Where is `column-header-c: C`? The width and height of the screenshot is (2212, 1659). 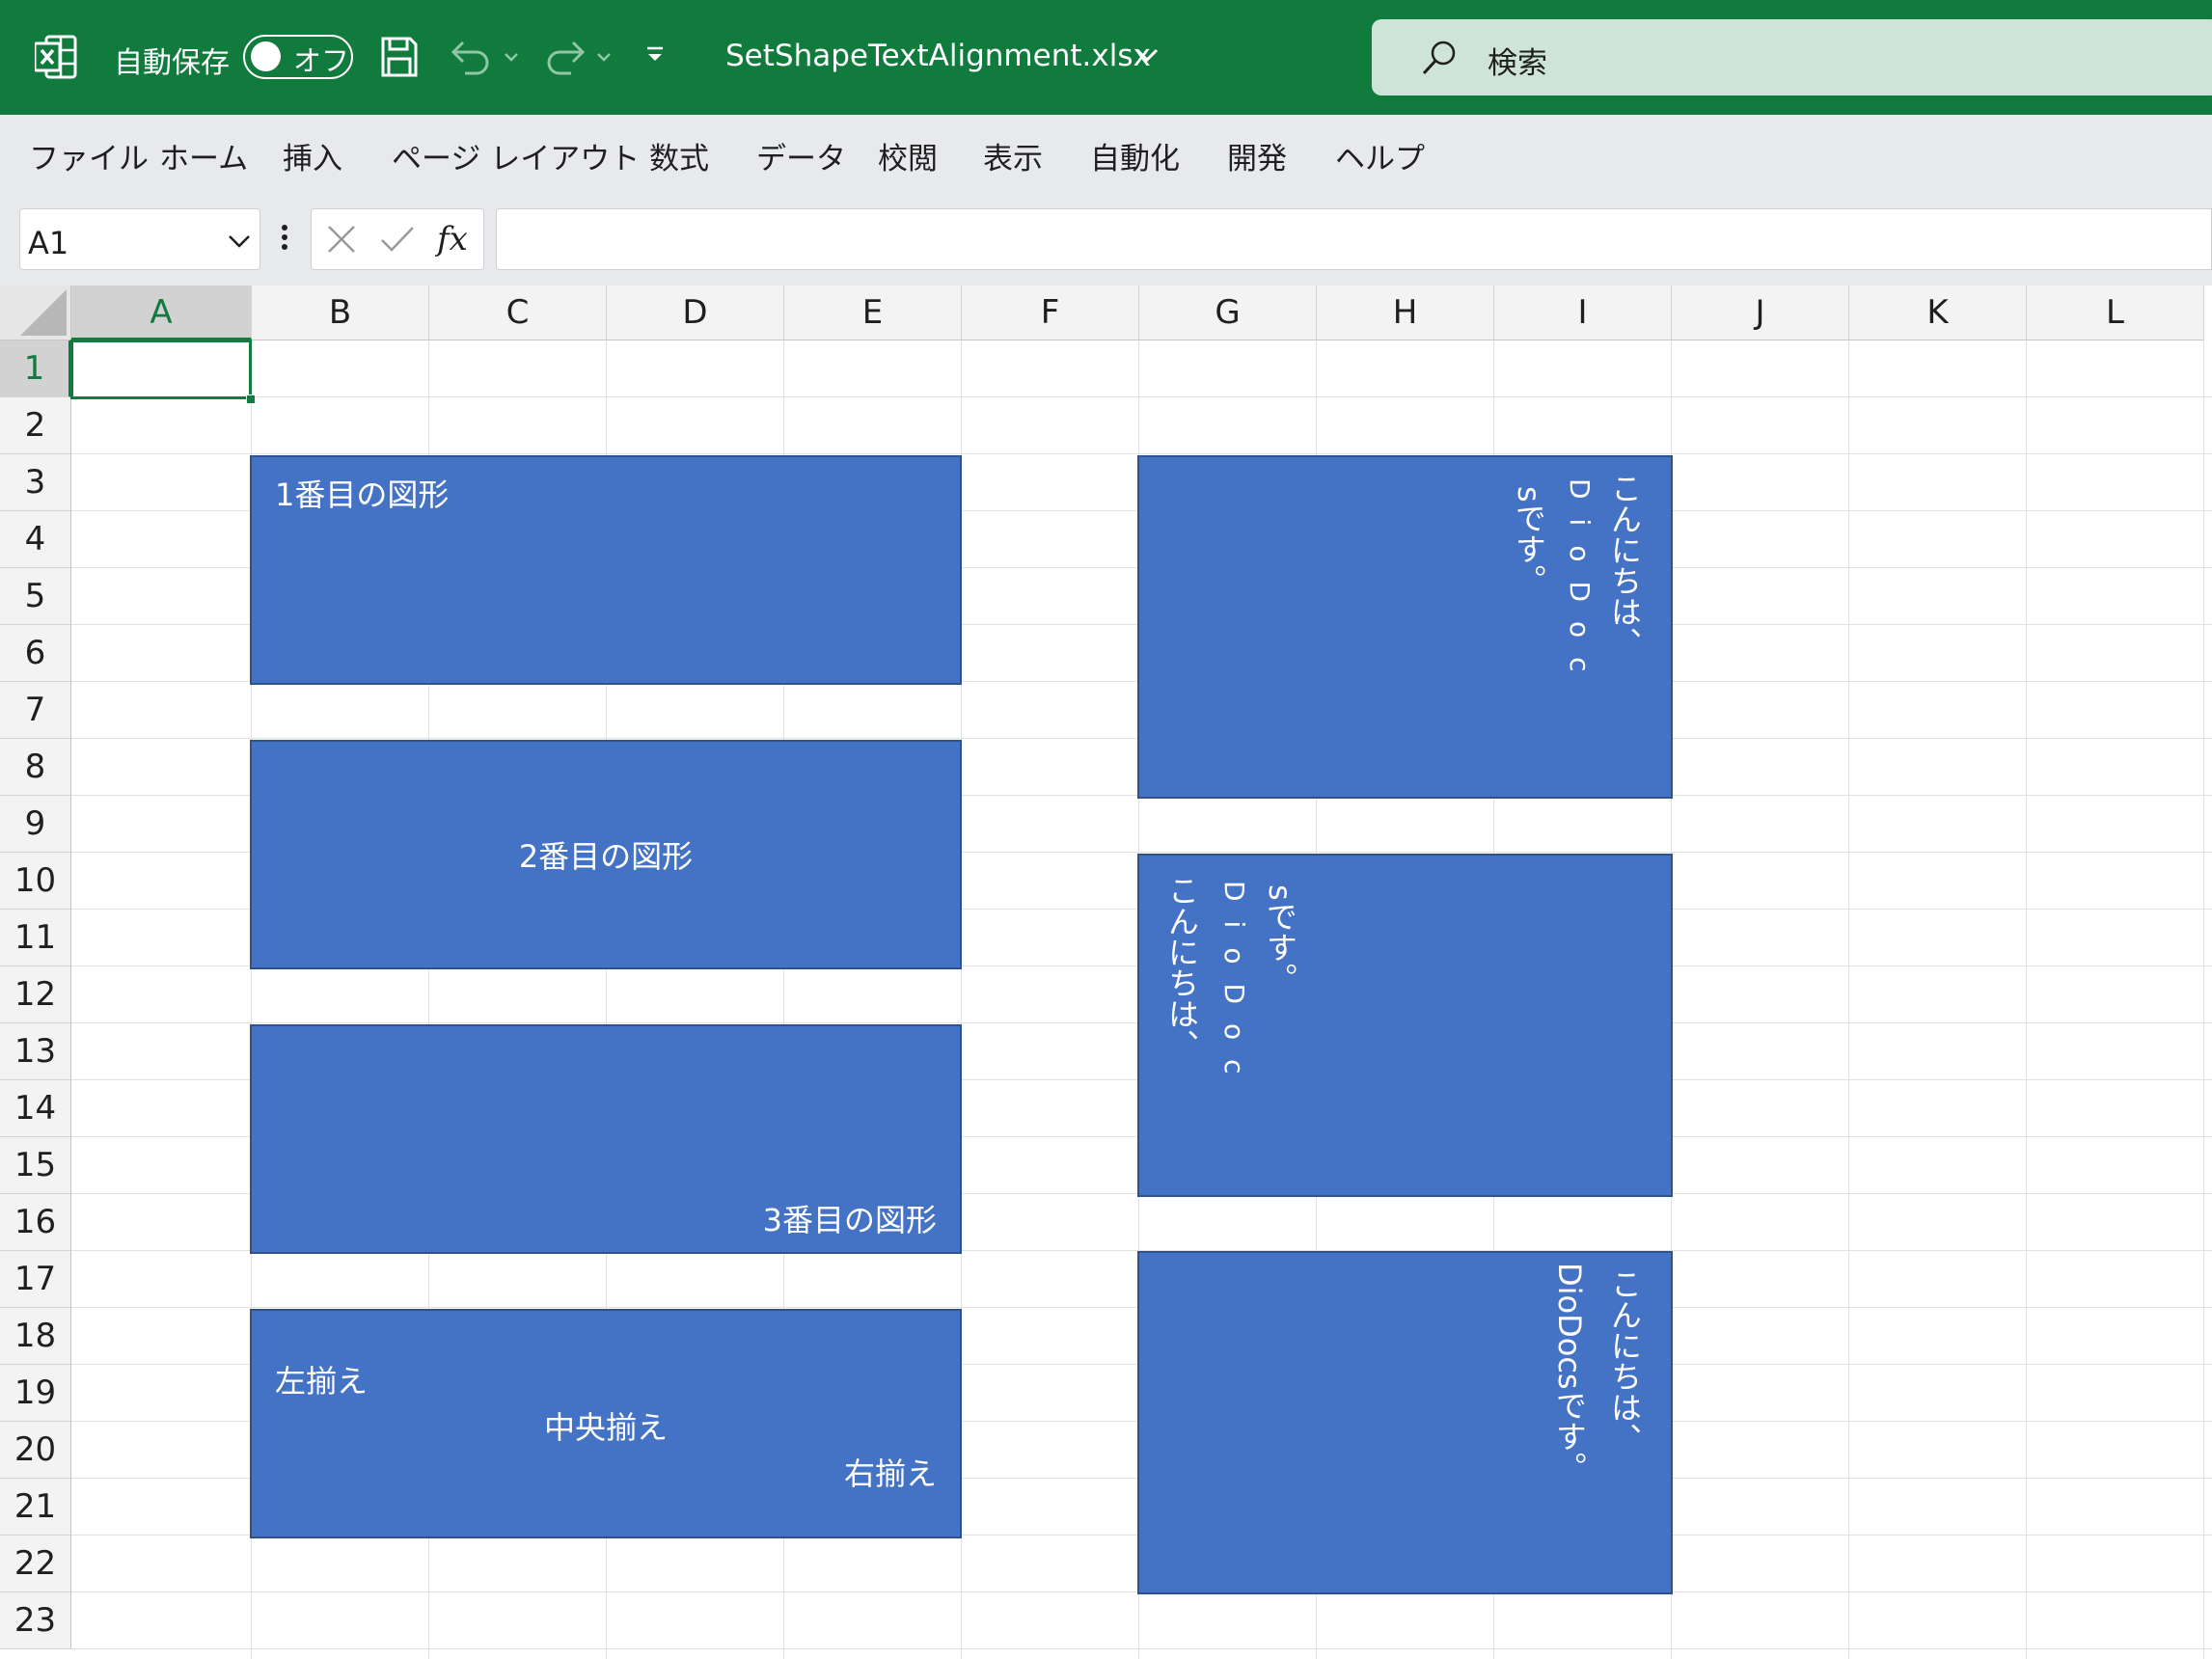 column-header-c: C is located at coordinates (518, 313).